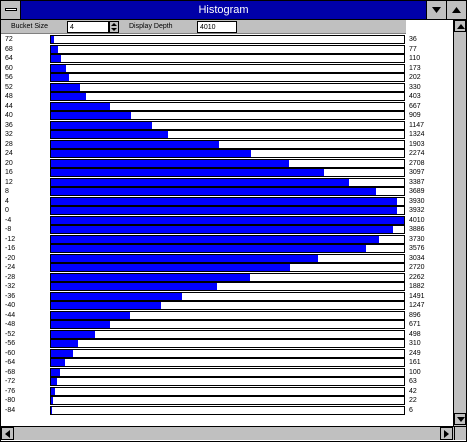  I want to click on vertical-scrollbar, so click(459, 223).